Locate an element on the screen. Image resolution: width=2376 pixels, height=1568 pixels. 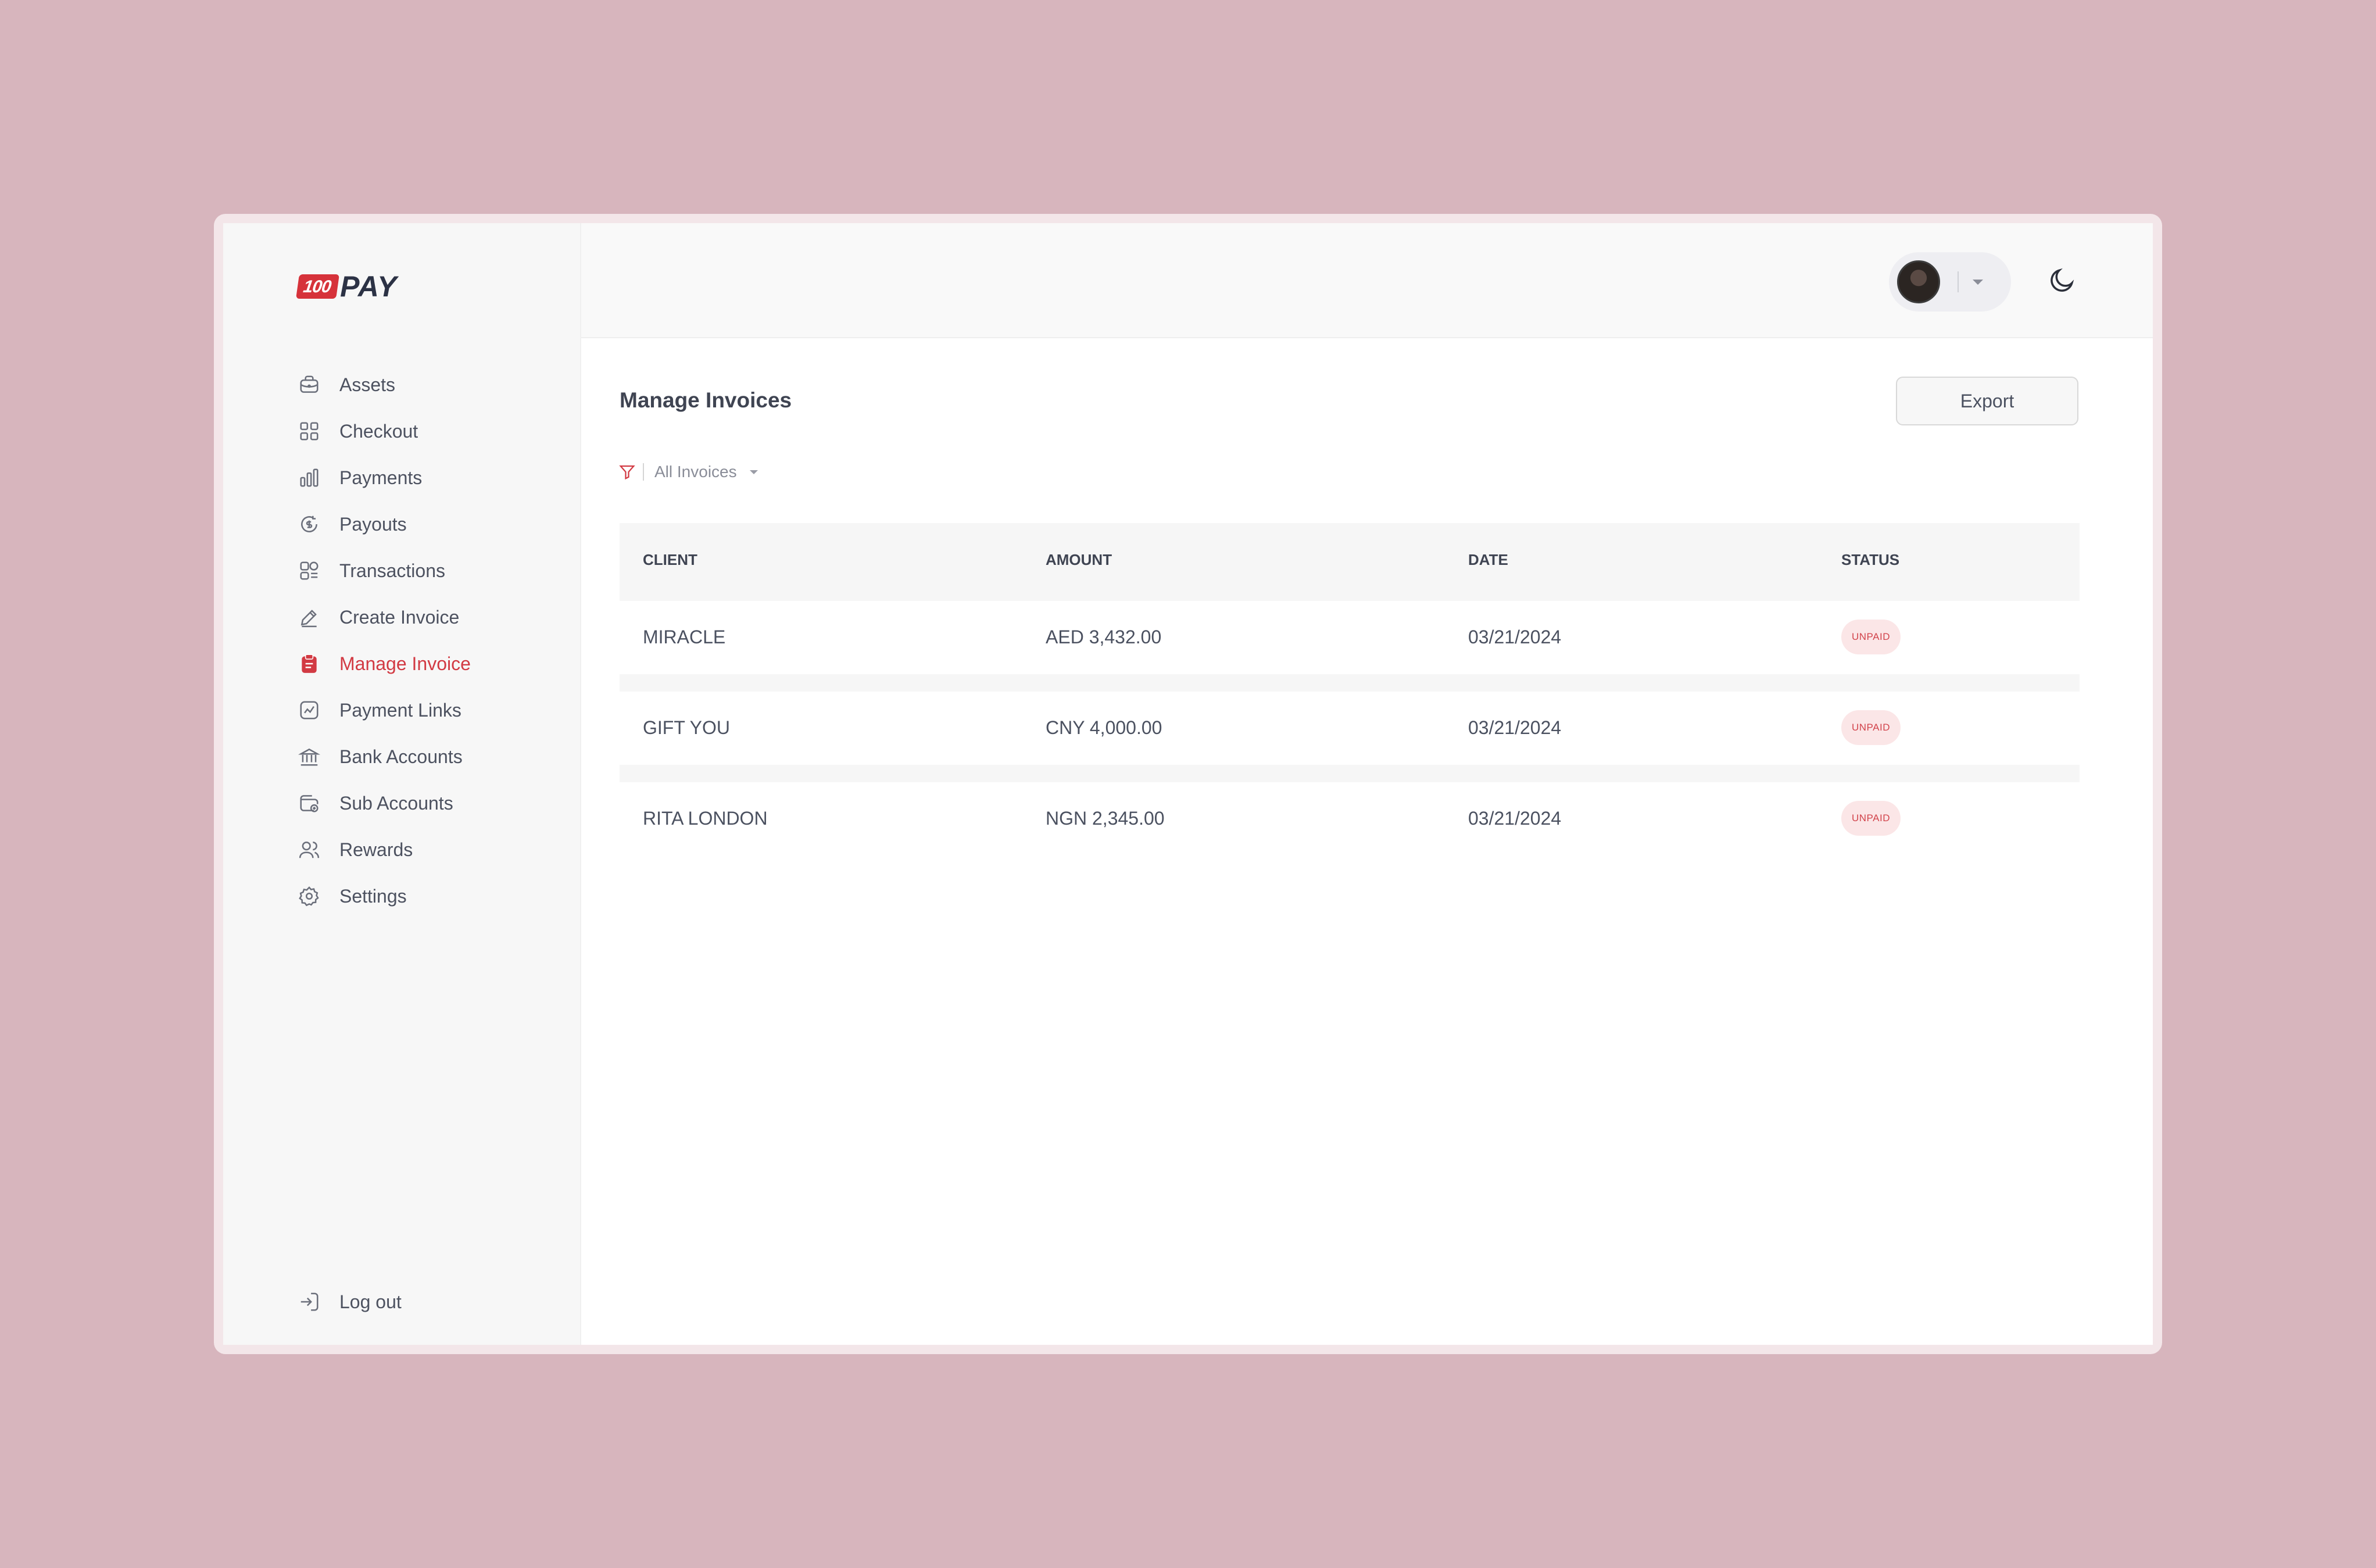
sidebar-item-bank-accounts: Bank Accounts is located at coordinates (385, 756).